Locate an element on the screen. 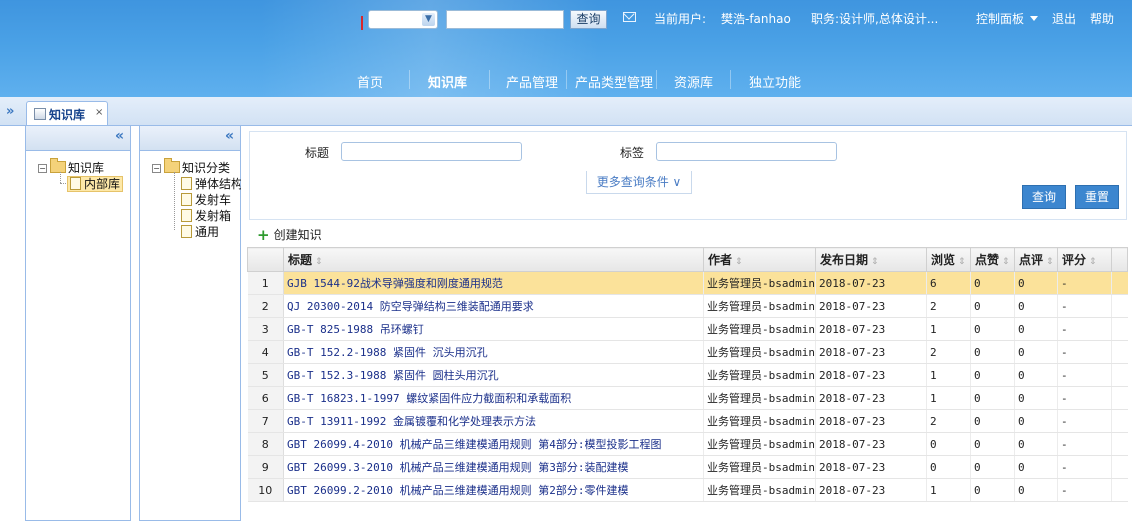  chevron-down-icon: ▼ is located at coordinates (428, 19).